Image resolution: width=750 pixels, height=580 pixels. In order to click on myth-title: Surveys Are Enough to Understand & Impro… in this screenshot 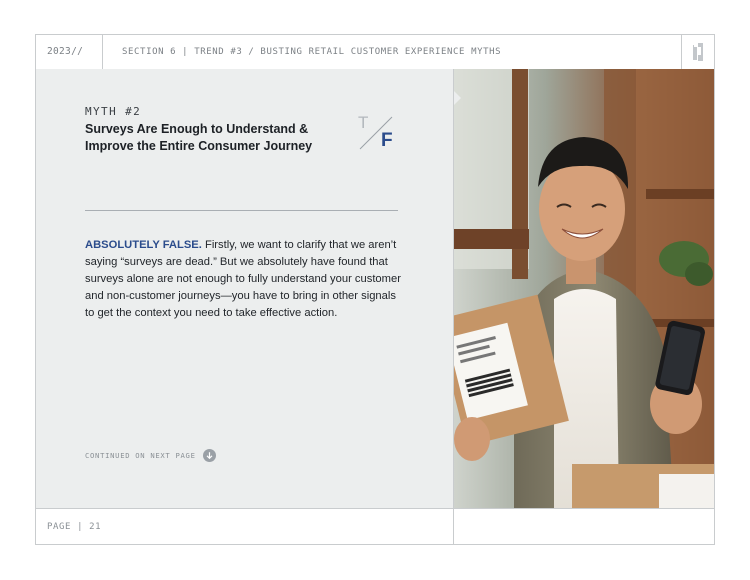, I will do `click(199, 137)`.